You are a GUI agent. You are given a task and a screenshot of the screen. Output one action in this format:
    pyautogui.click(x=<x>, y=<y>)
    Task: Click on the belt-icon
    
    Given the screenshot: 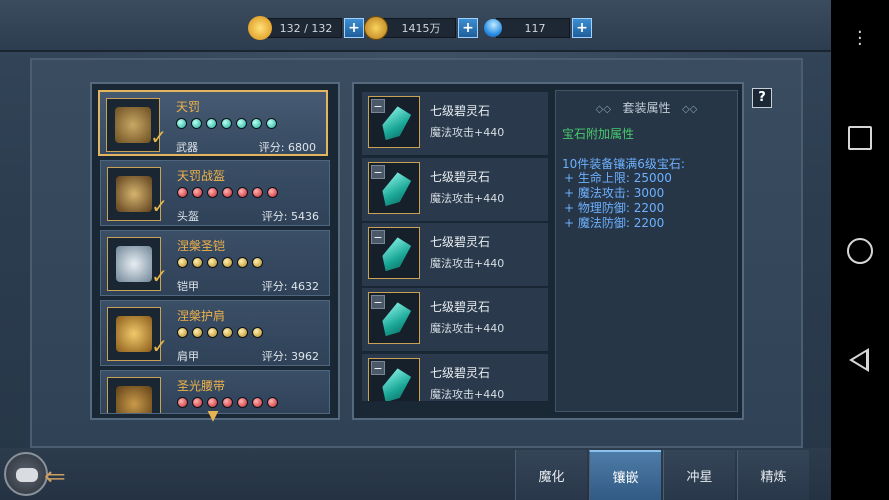 What is the action you would take?
    pyautogui.click(x=134, y=399)
    